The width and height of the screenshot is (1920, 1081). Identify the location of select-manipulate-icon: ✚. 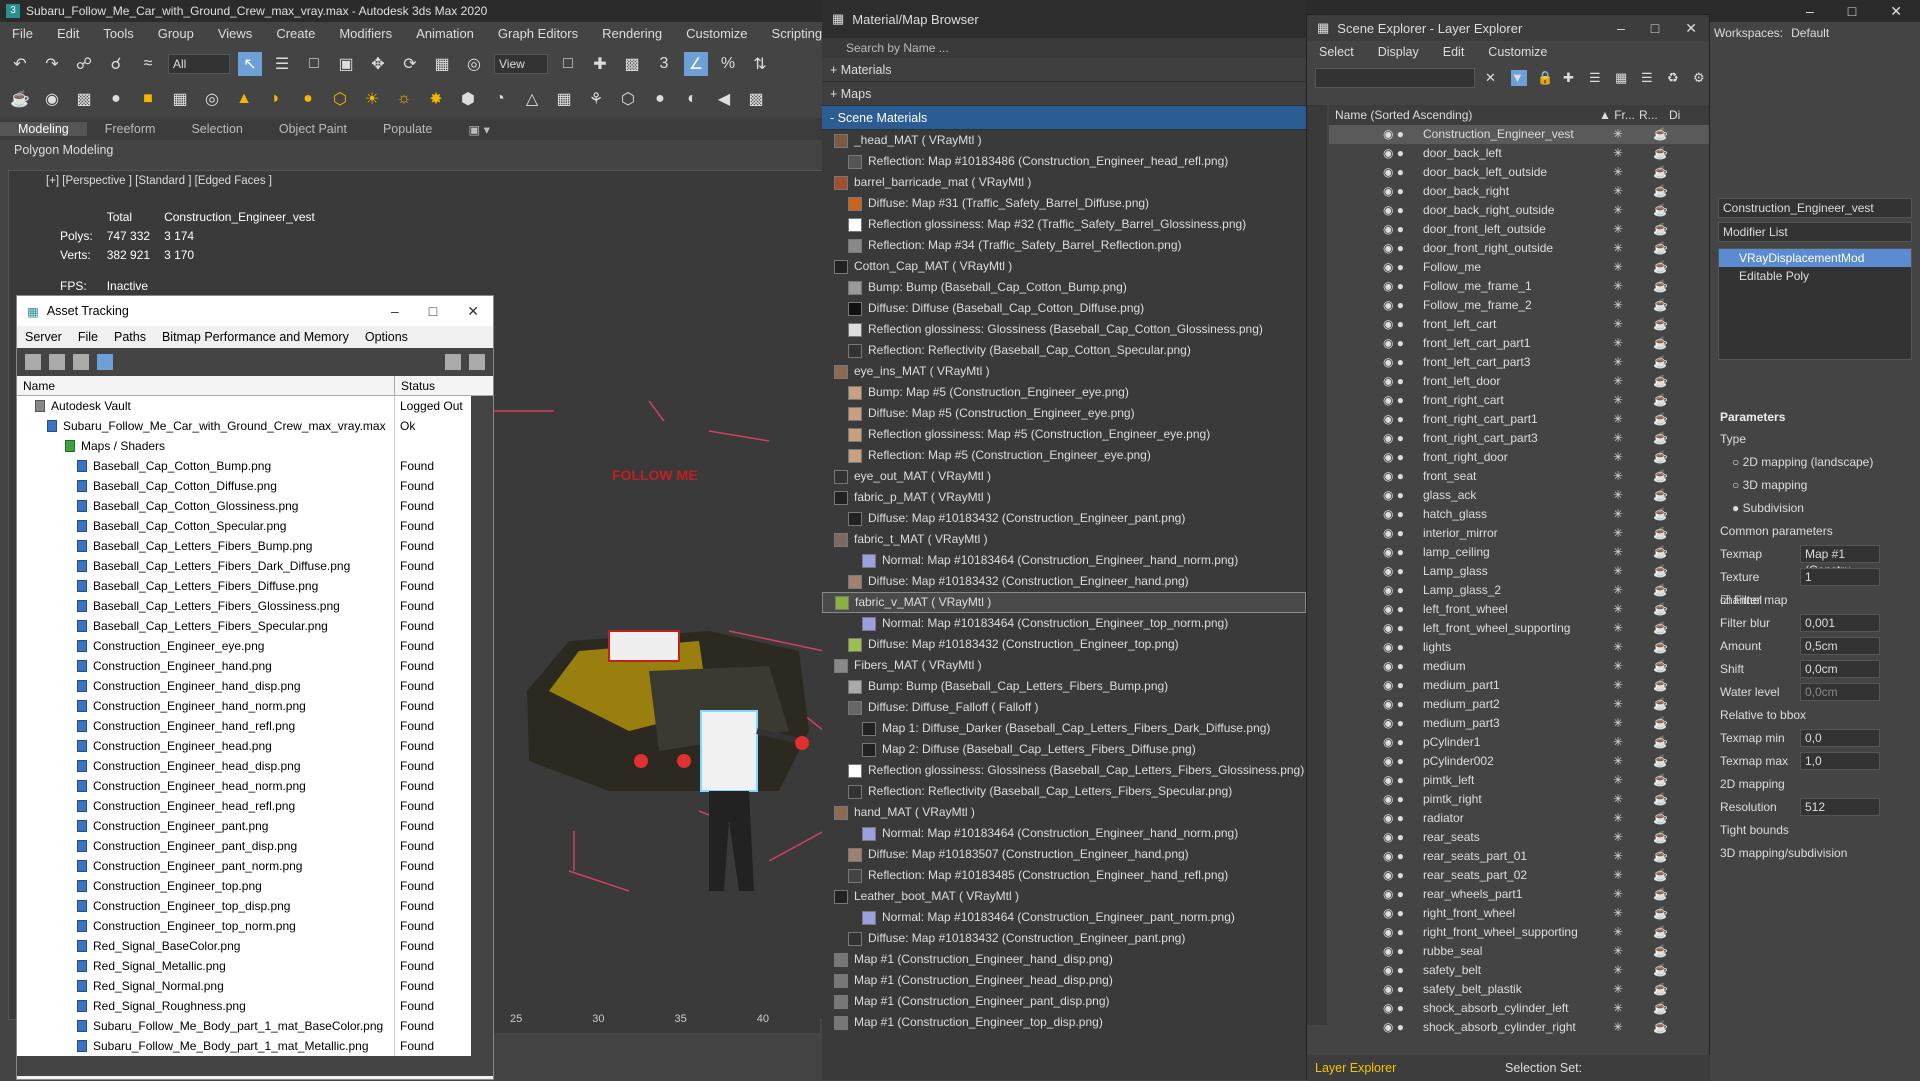
(600, 64).